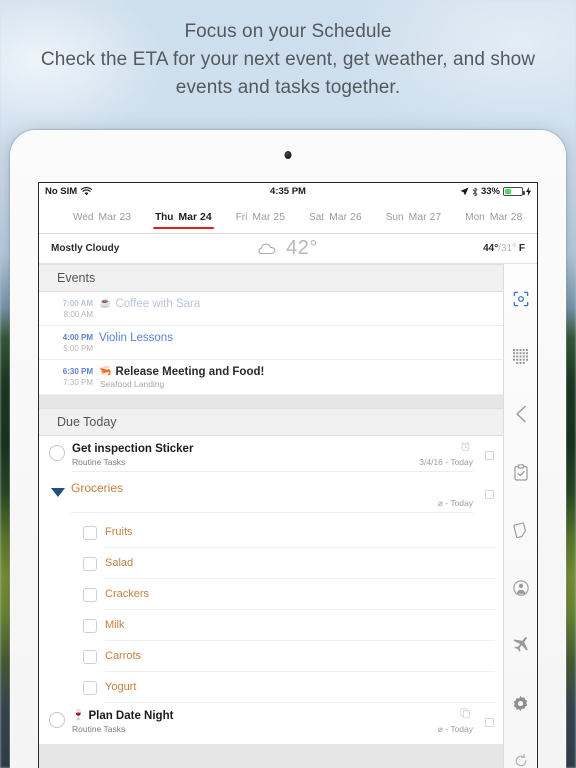 The image size is (576, 768). What do you see at coordinates (475, 192) in the screenshot?
I see `bluetooth-icon` at bounding box center [475, 192].